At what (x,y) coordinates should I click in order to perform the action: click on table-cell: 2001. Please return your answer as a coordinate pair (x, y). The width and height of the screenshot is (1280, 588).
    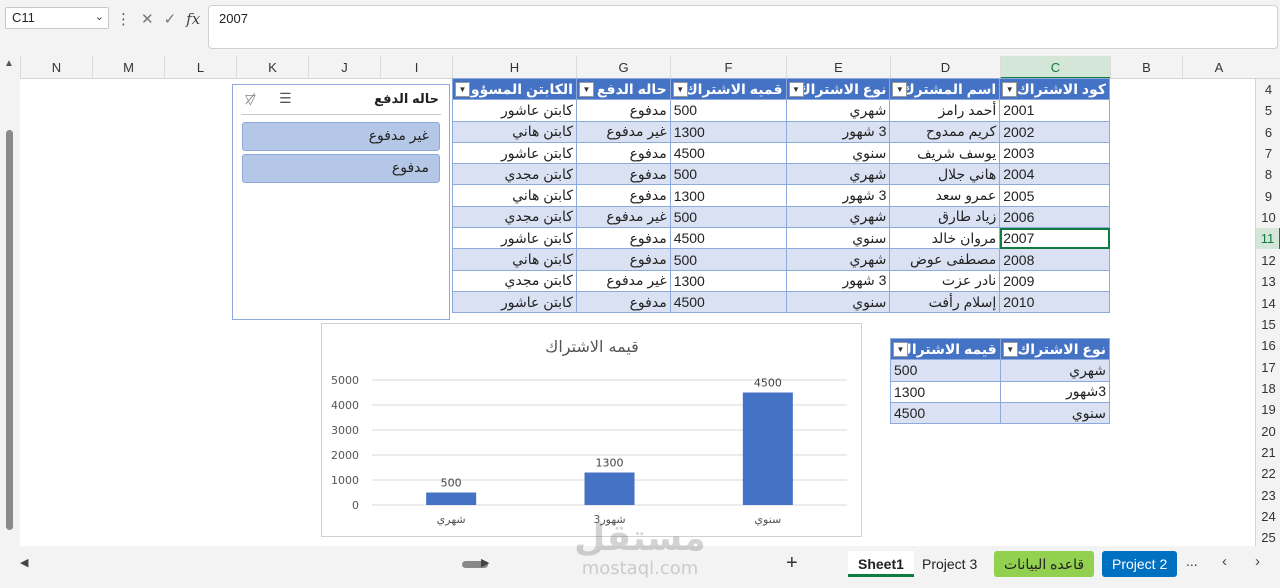
    Looking at the image, I should click on (1054, 110).